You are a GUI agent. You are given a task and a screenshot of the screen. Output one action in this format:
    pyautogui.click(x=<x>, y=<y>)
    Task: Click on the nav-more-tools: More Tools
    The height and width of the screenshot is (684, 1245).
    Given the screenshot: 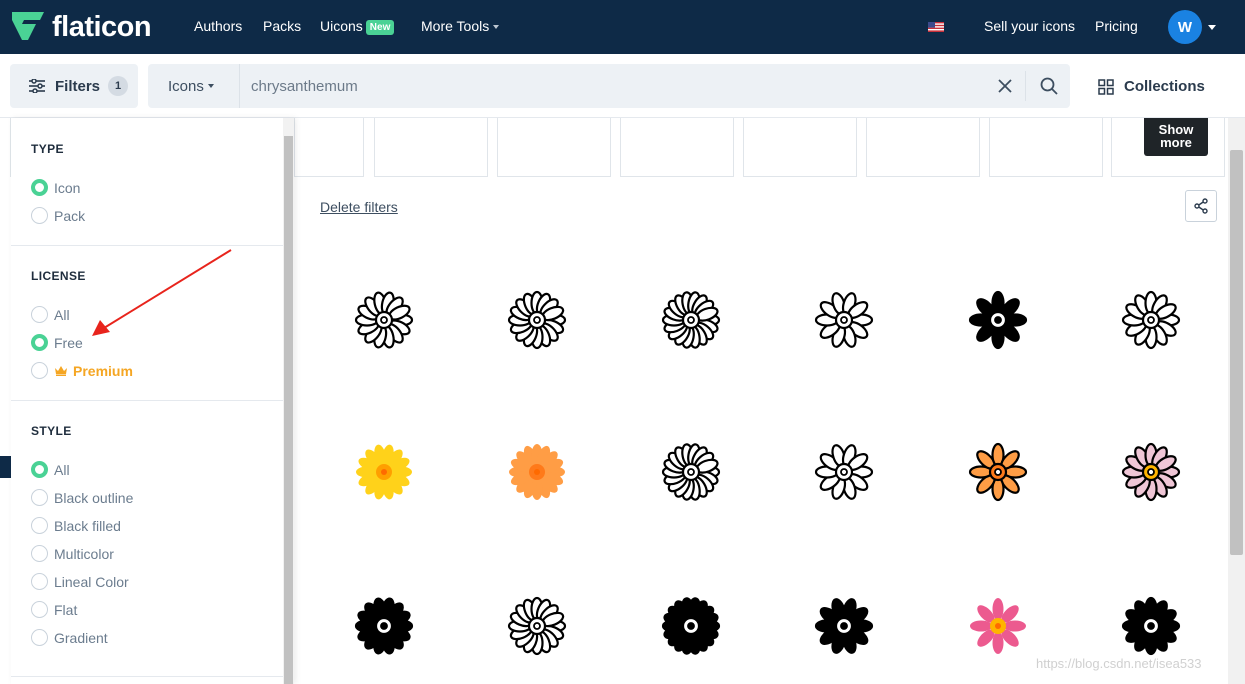 What is the action you would take?
    pyautogui.click(x=460, y=26)
    